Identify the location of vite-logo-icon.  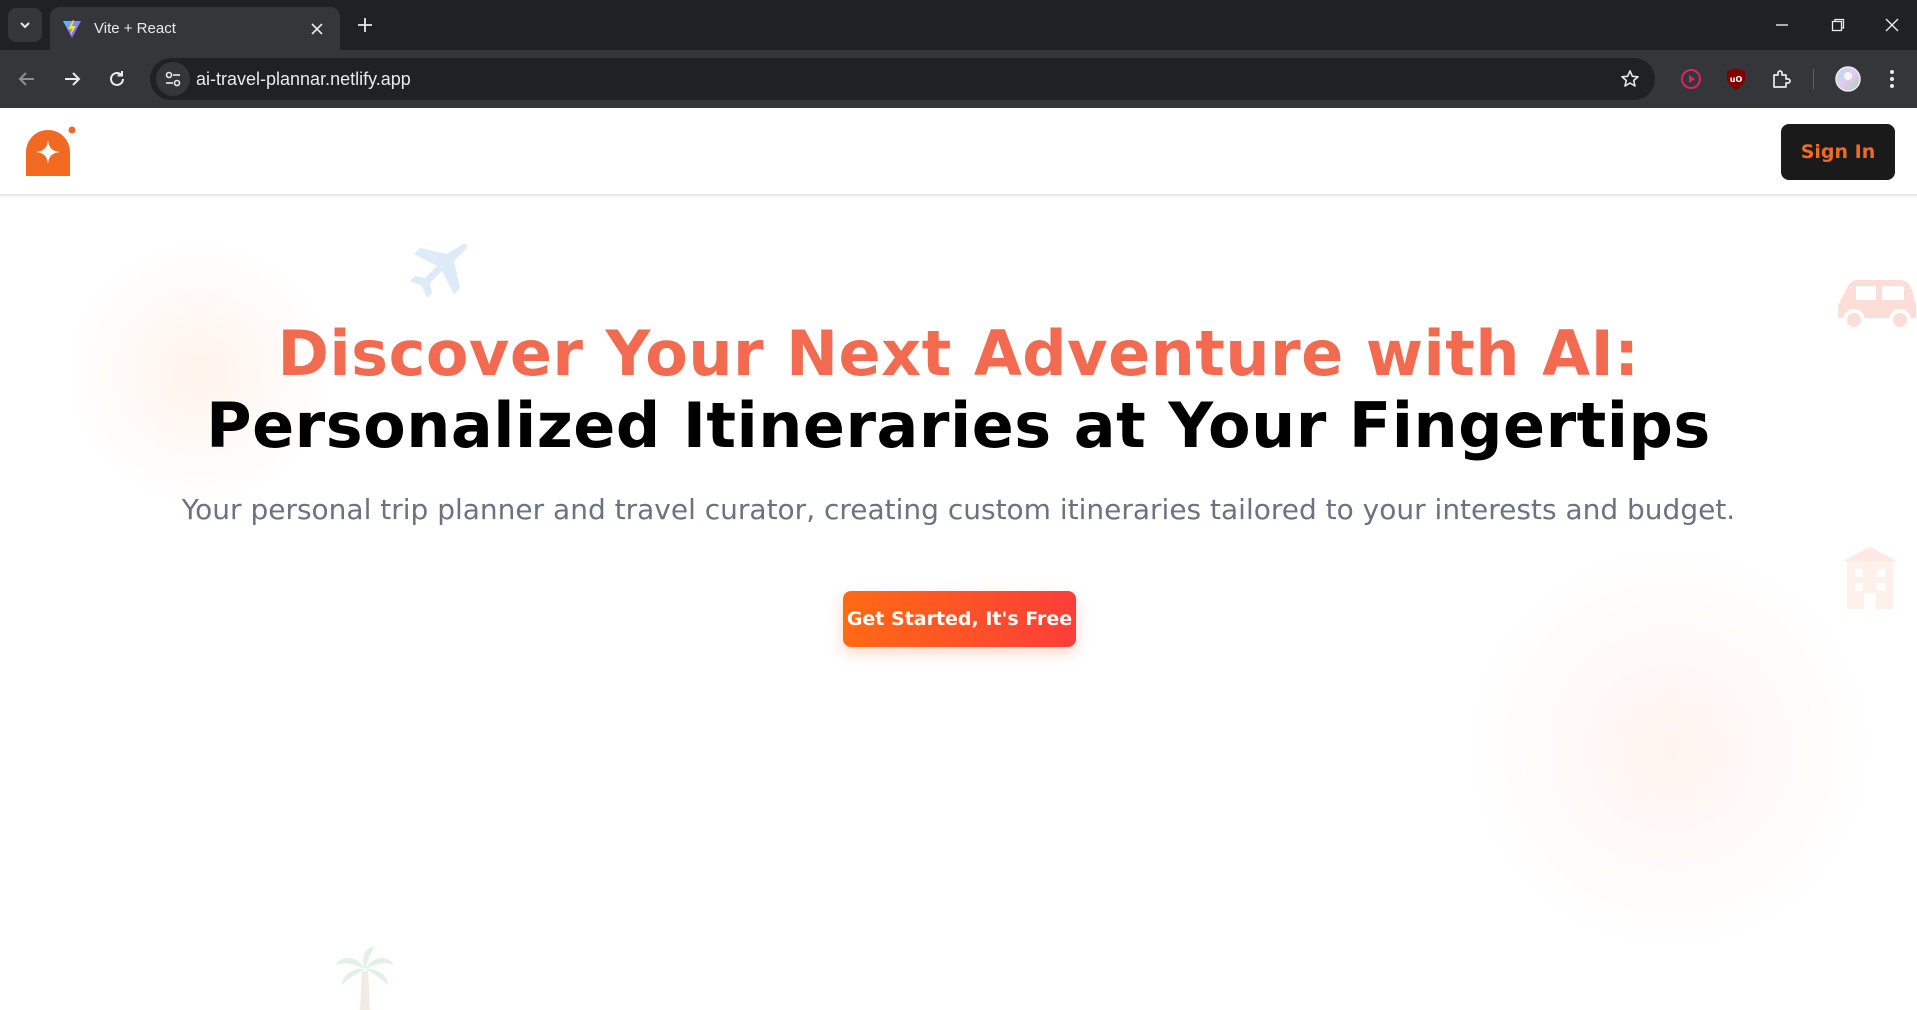
(72, 28).